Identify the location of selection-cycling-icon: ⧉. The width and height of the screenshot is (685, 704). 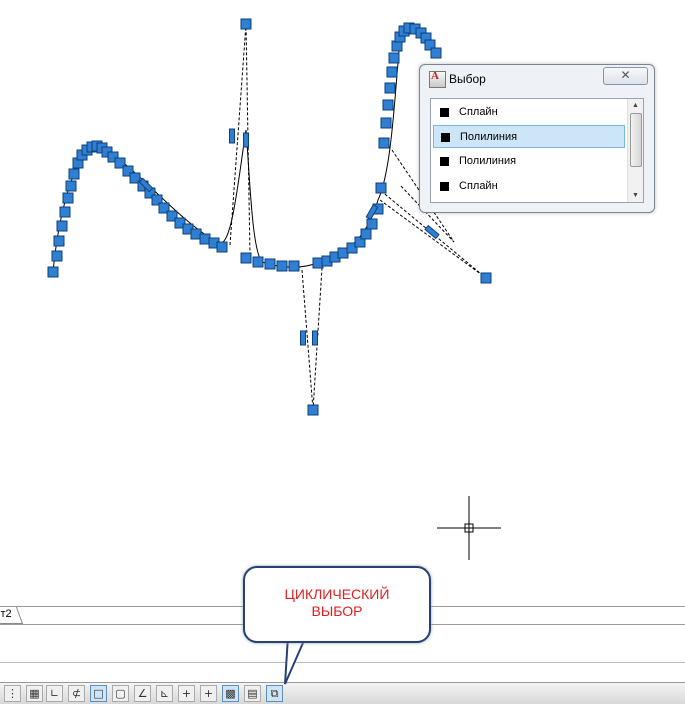
(274, 693).